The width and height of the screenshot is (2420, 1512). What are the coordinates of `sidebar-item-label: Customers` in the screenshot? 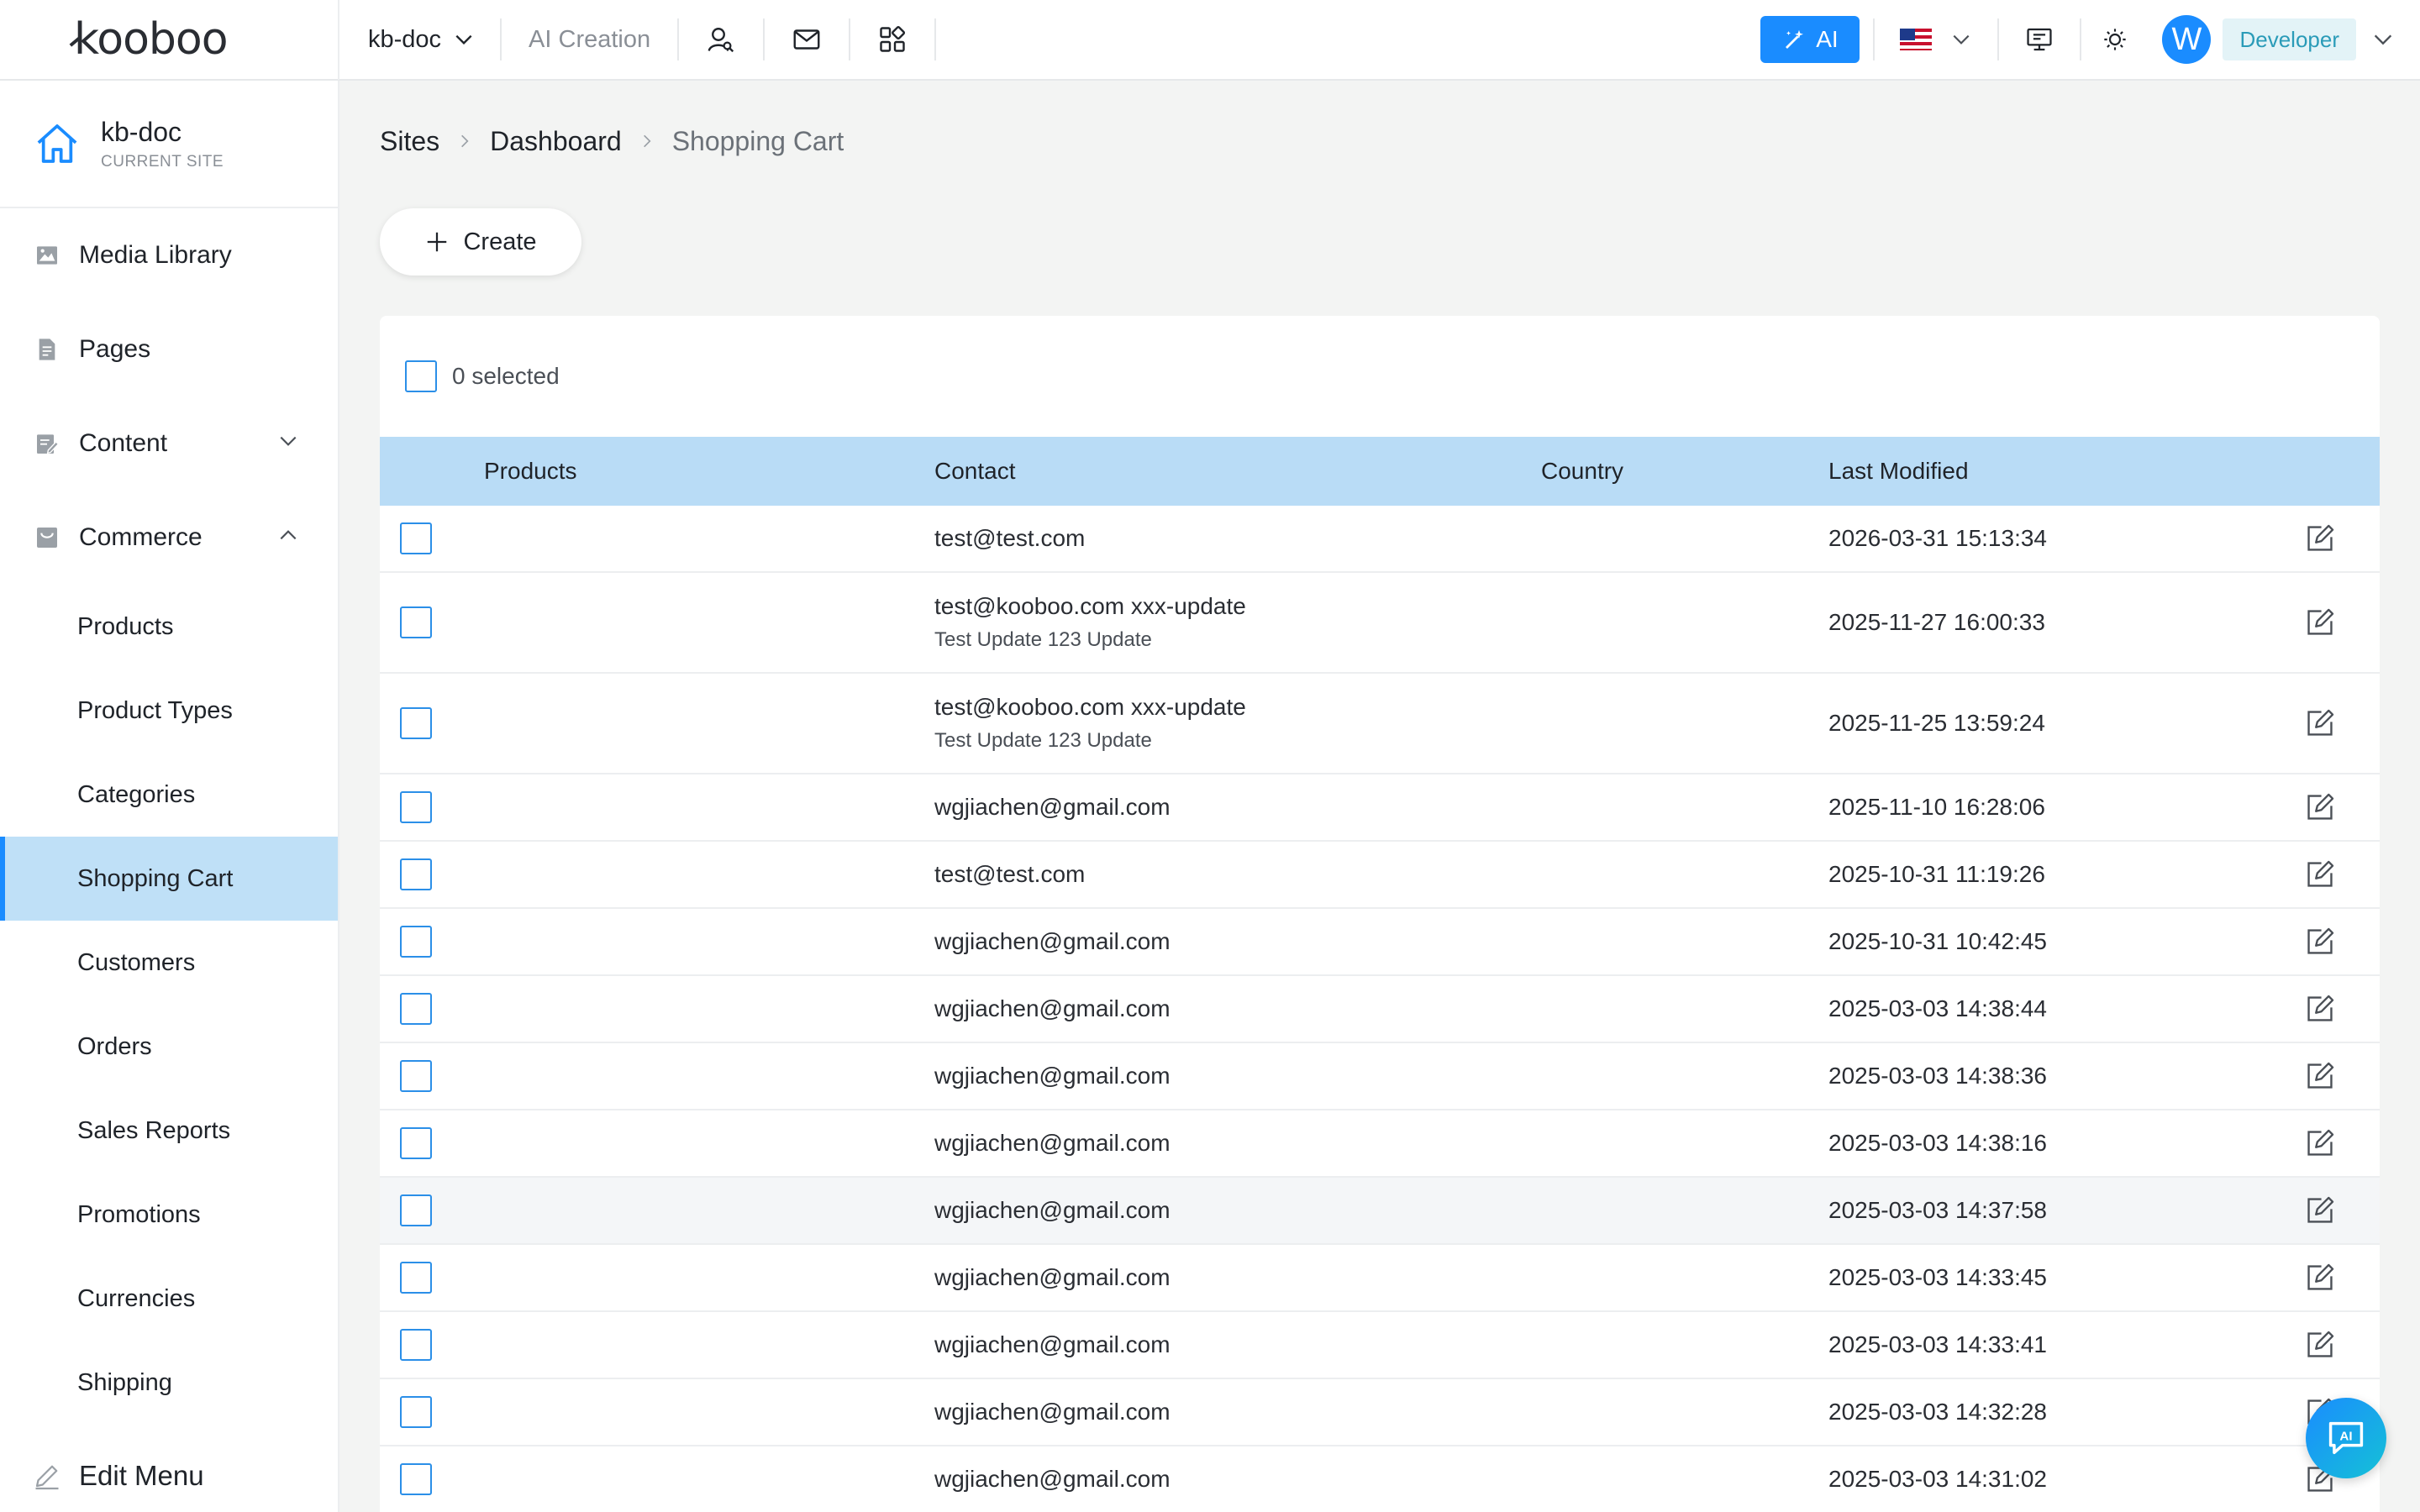 It's located at (136, 962).